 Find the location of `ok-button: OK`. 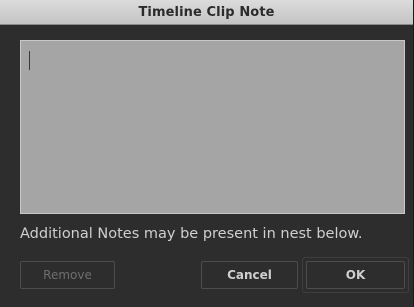

ok-button: OK is located at coordinates (355, 275).